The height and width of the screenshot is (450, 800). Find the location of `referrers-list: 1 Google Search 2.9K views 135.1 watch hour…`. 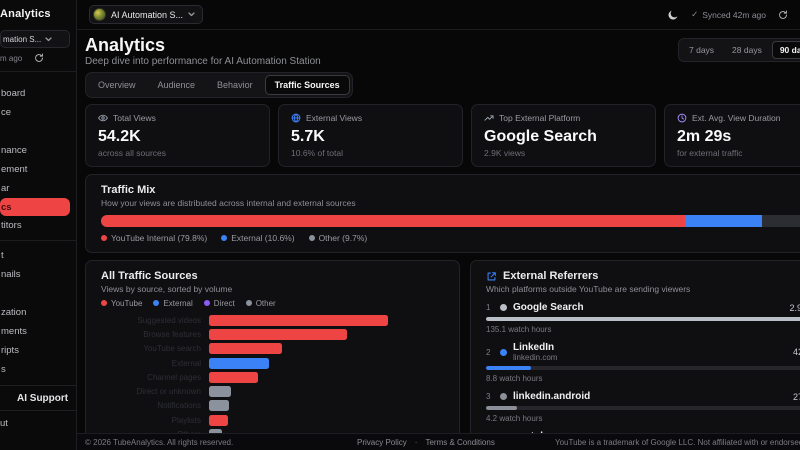

referrers-list: 1 Google Search 2.9K views 135.1 watch hour… is located at coordinates (643, 376).